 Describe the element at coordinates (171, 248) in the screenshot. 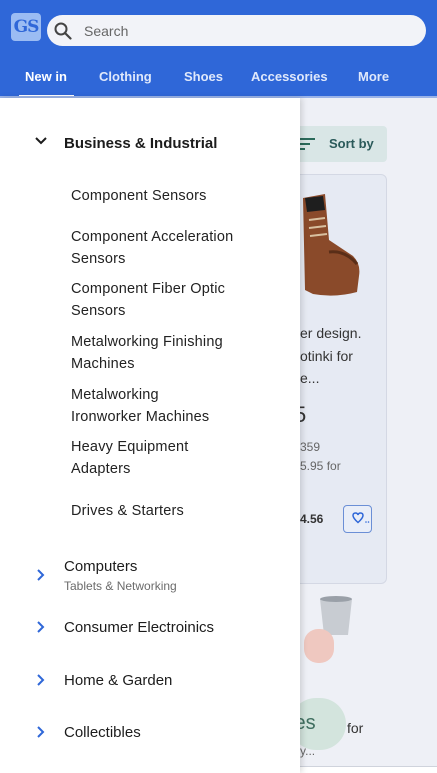

I see `subcategory-item: Component Acceleration Sensors` at that location.